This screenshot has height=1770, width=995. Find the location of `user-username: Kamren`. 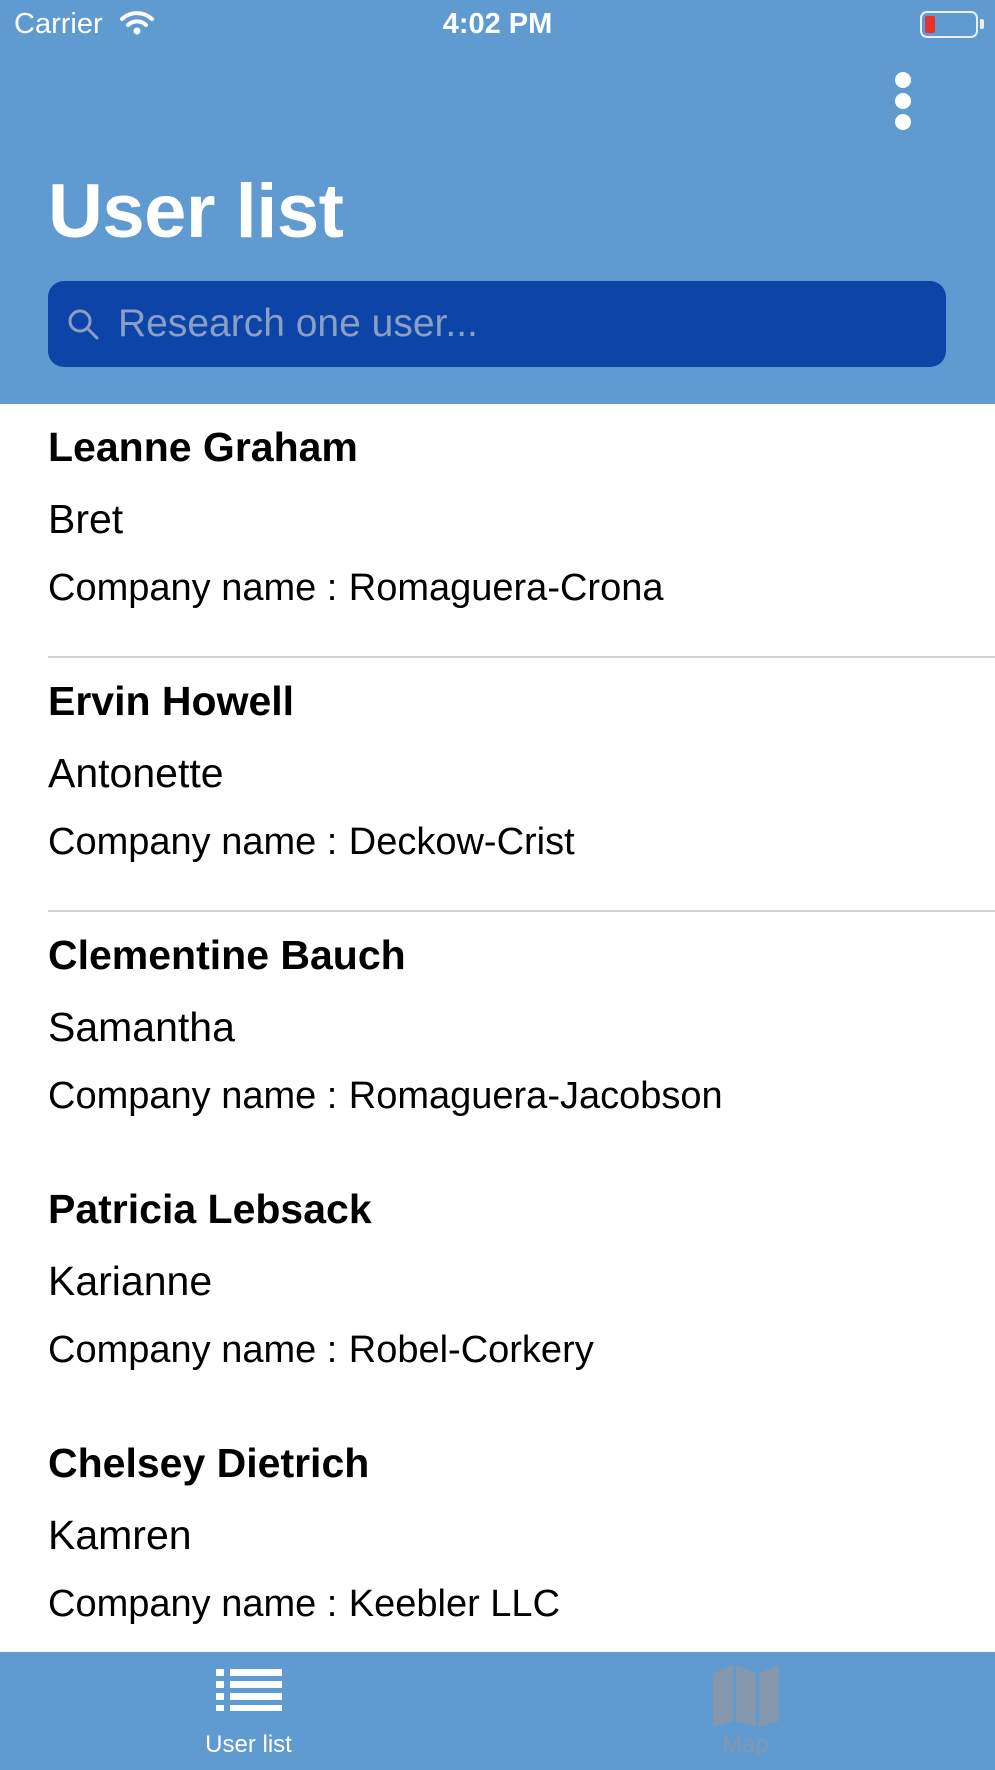

user-username: Kamren is located at coordinates (120, 1535).